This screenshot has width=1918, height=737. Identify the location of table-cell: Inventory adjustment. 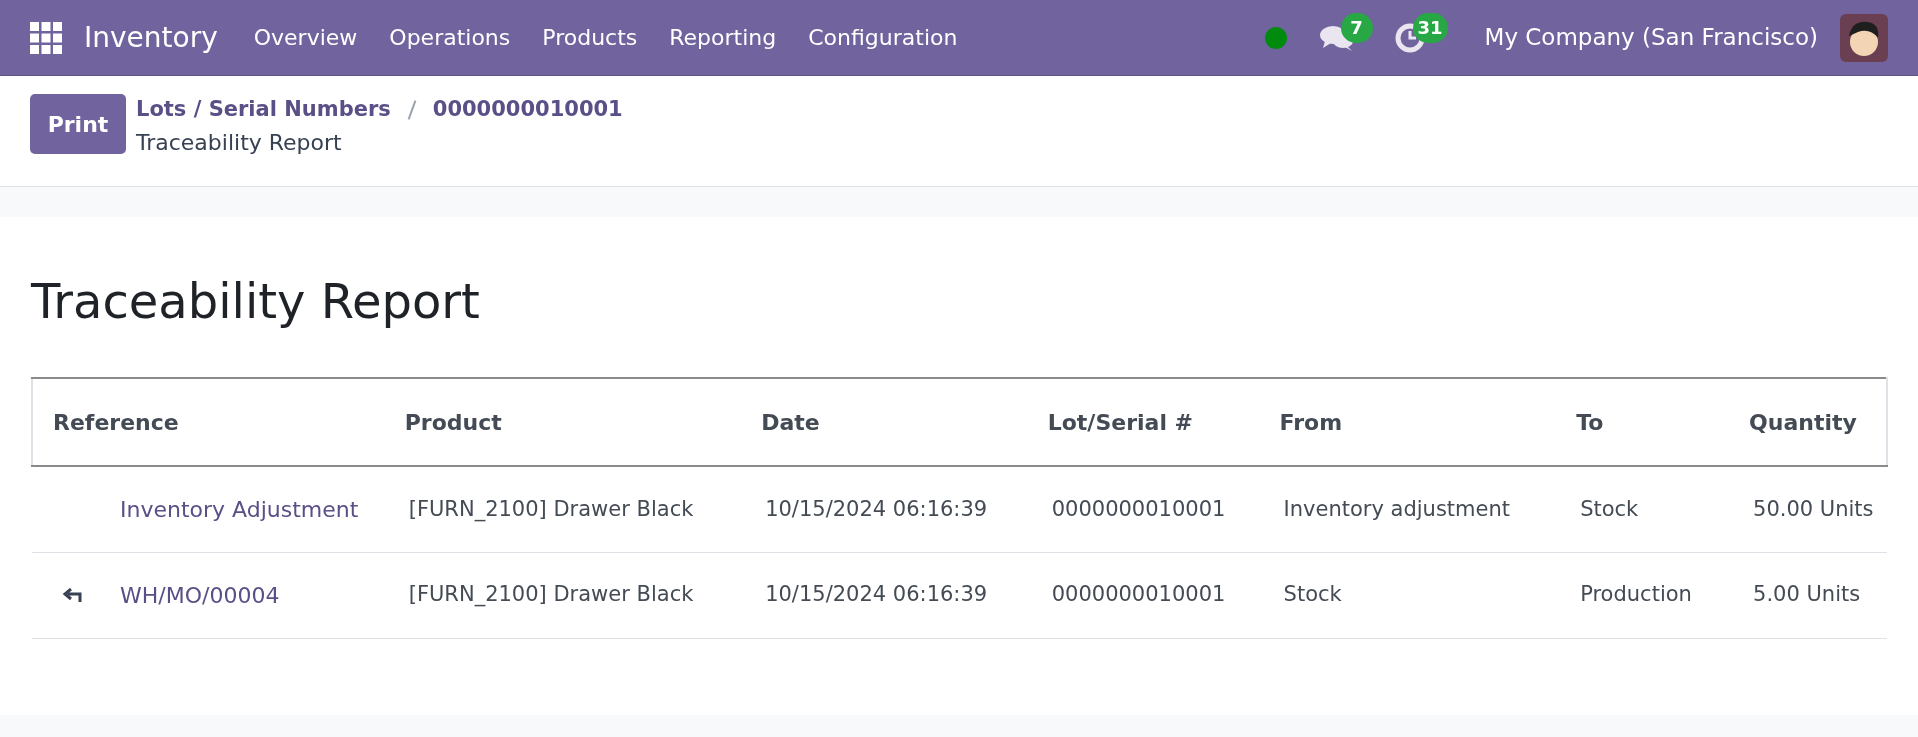
(1396, 508).